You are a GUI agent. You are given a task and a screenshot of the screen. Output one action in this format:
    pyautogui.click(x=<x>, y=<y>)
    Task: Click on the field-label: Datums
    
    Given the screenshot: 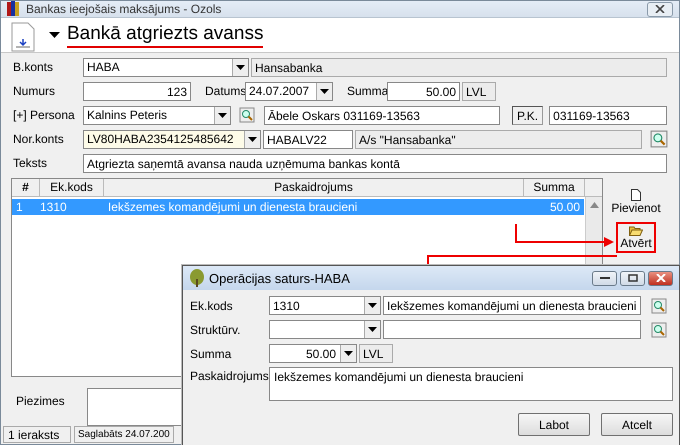 What is the action you would take?
    pyautogui.click(x=225, y=91)
    